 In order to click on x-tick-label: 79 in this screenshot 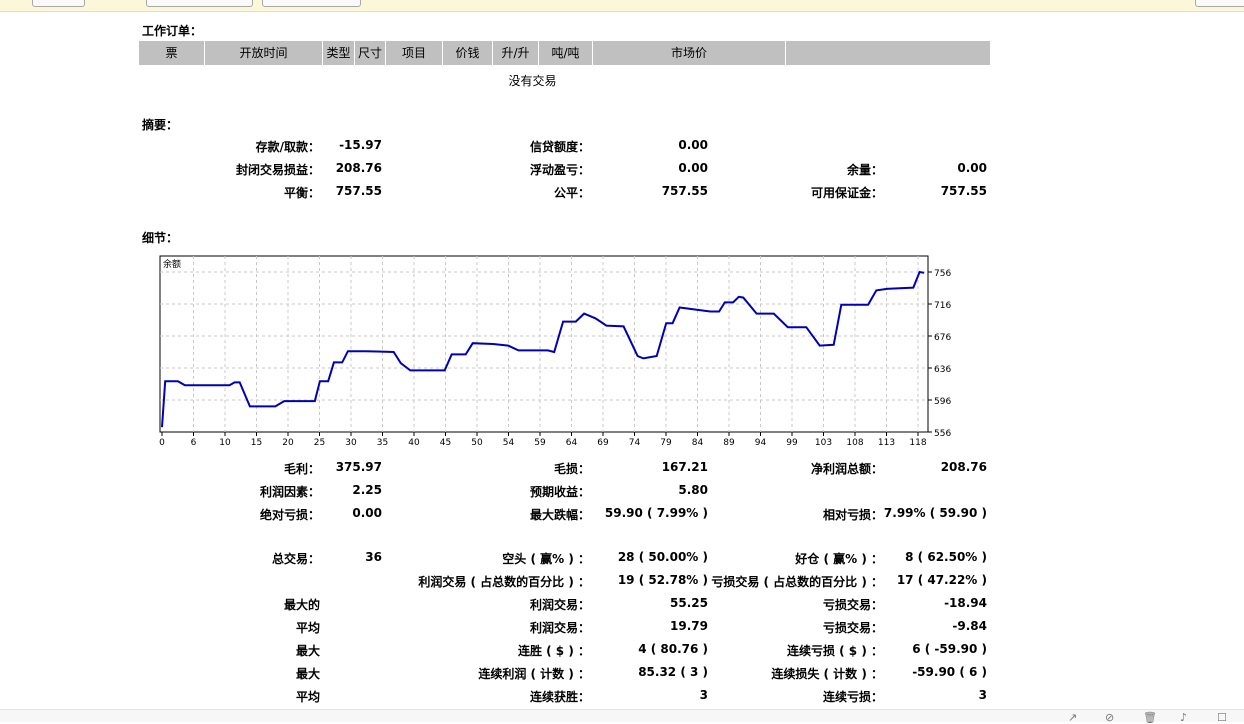, I will do `click(666, 443)`.